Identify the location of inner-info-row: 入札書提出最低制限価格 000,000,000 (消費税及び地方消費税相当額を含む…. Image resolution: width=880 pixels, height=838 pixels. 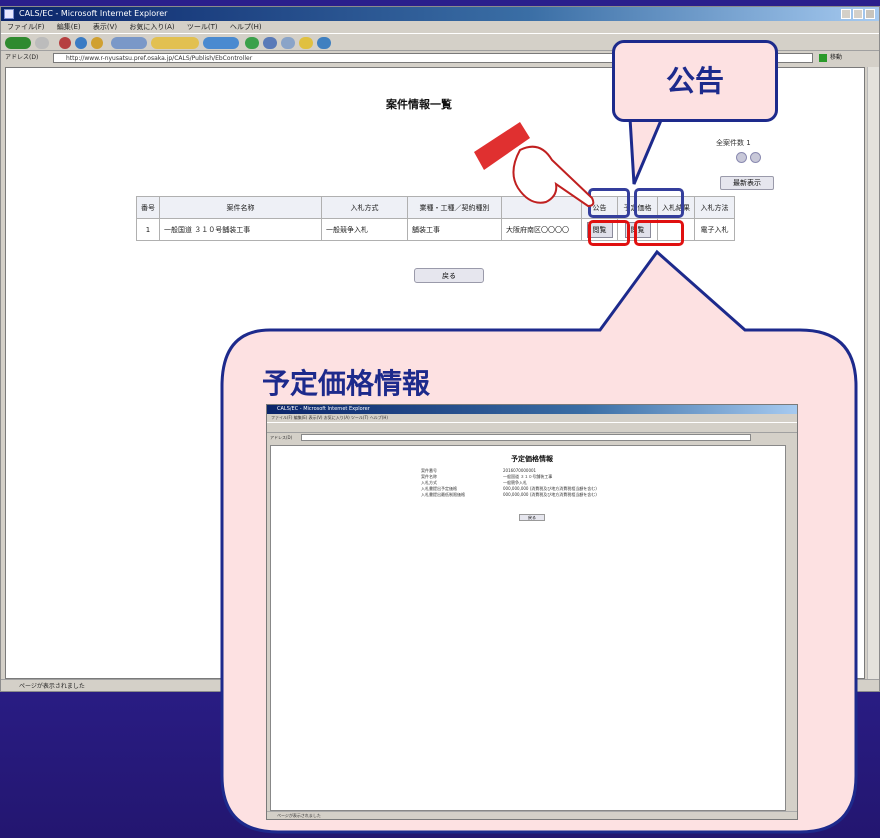
(509, 495).